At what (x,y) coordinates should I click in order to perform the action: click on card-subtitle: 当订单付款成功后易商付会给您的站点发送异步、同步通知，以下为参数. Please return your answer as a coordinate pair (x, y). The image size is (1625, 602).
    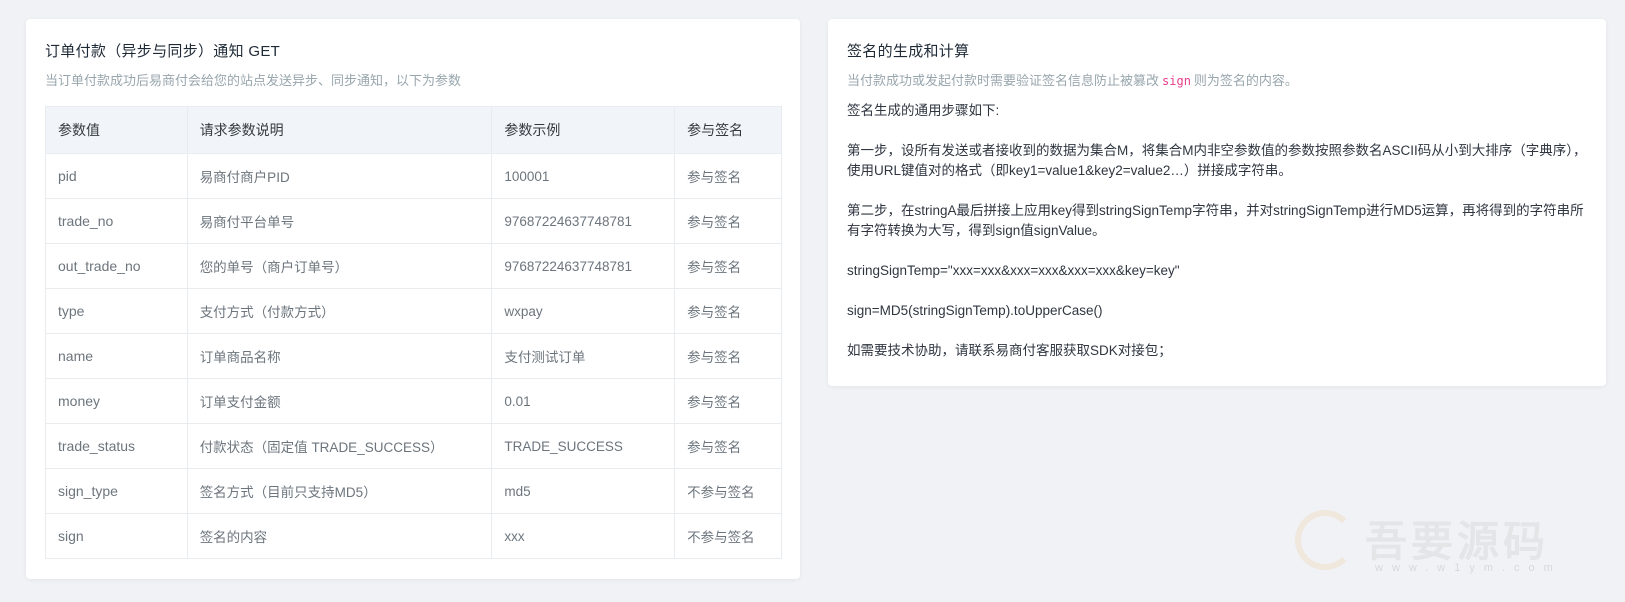
    Looking at the image, I should click on (253, 80).